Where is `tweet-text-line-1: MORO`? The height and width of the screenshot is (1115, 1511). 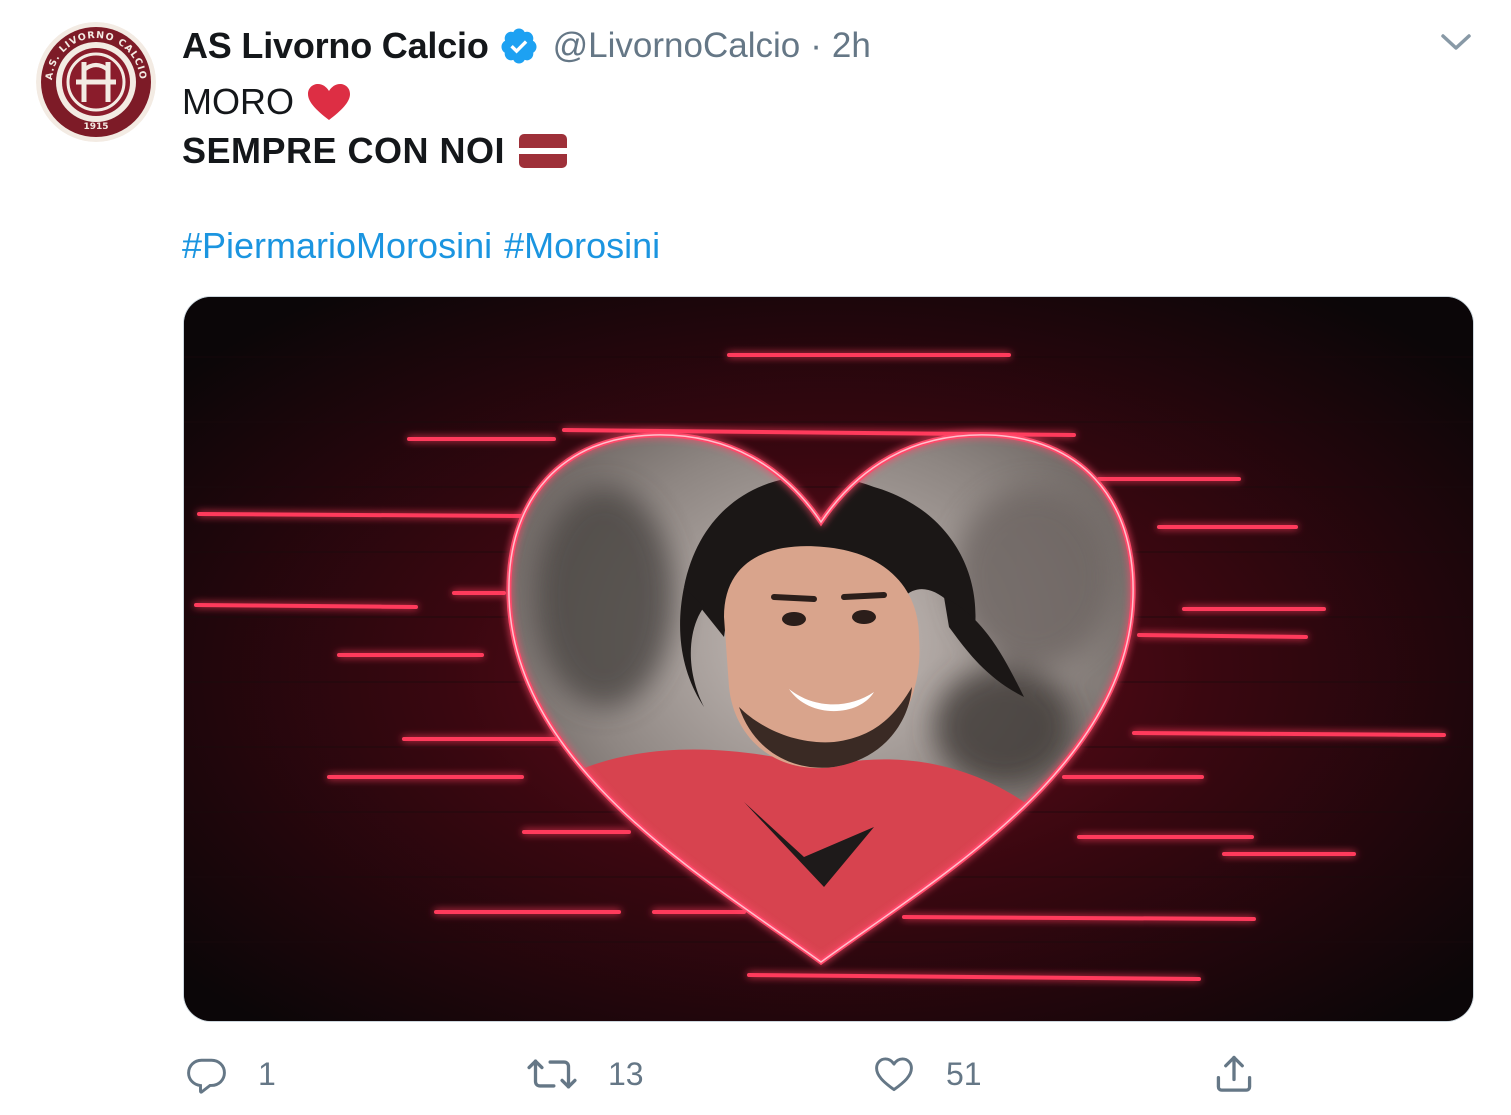 tweet-text-line-1: MORO is located at coordinates (267, 102).